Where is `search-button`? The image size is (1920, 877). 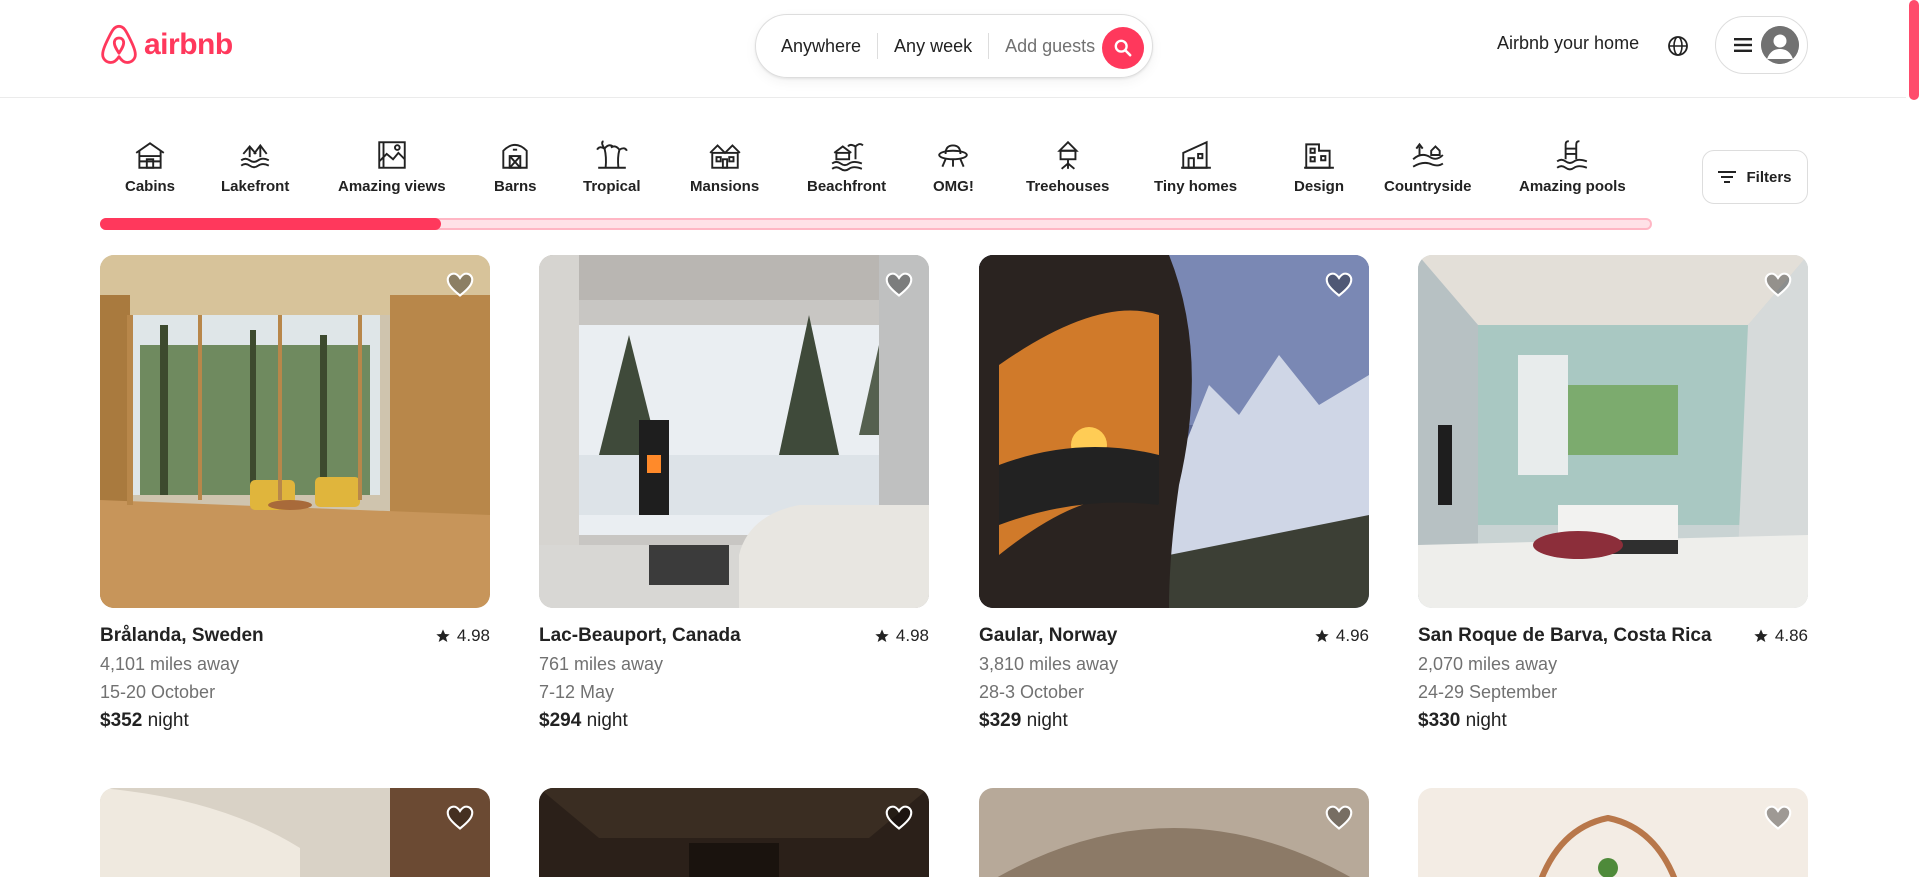 search-button is located at coordinates (1123, 48).